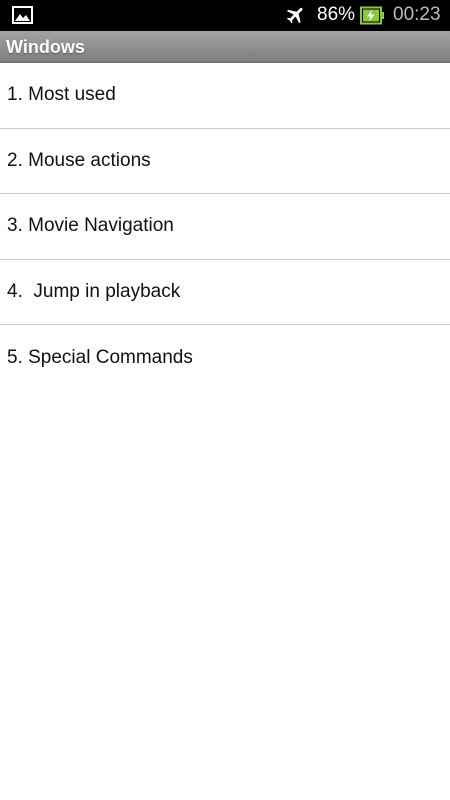 Image resolution: width=450 pixels, height=800 pixels. I want to click on menu-item-label: 5. Special Commands, so click(100, 357).